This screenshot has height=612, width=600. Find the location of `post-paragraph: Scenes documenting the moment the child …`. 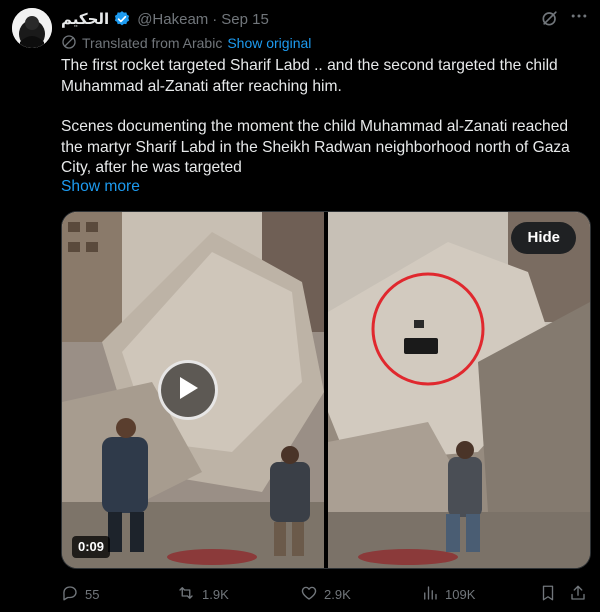

post-paragraph: Scenes documenting the moment the child … is located at coordinates (315, 147).